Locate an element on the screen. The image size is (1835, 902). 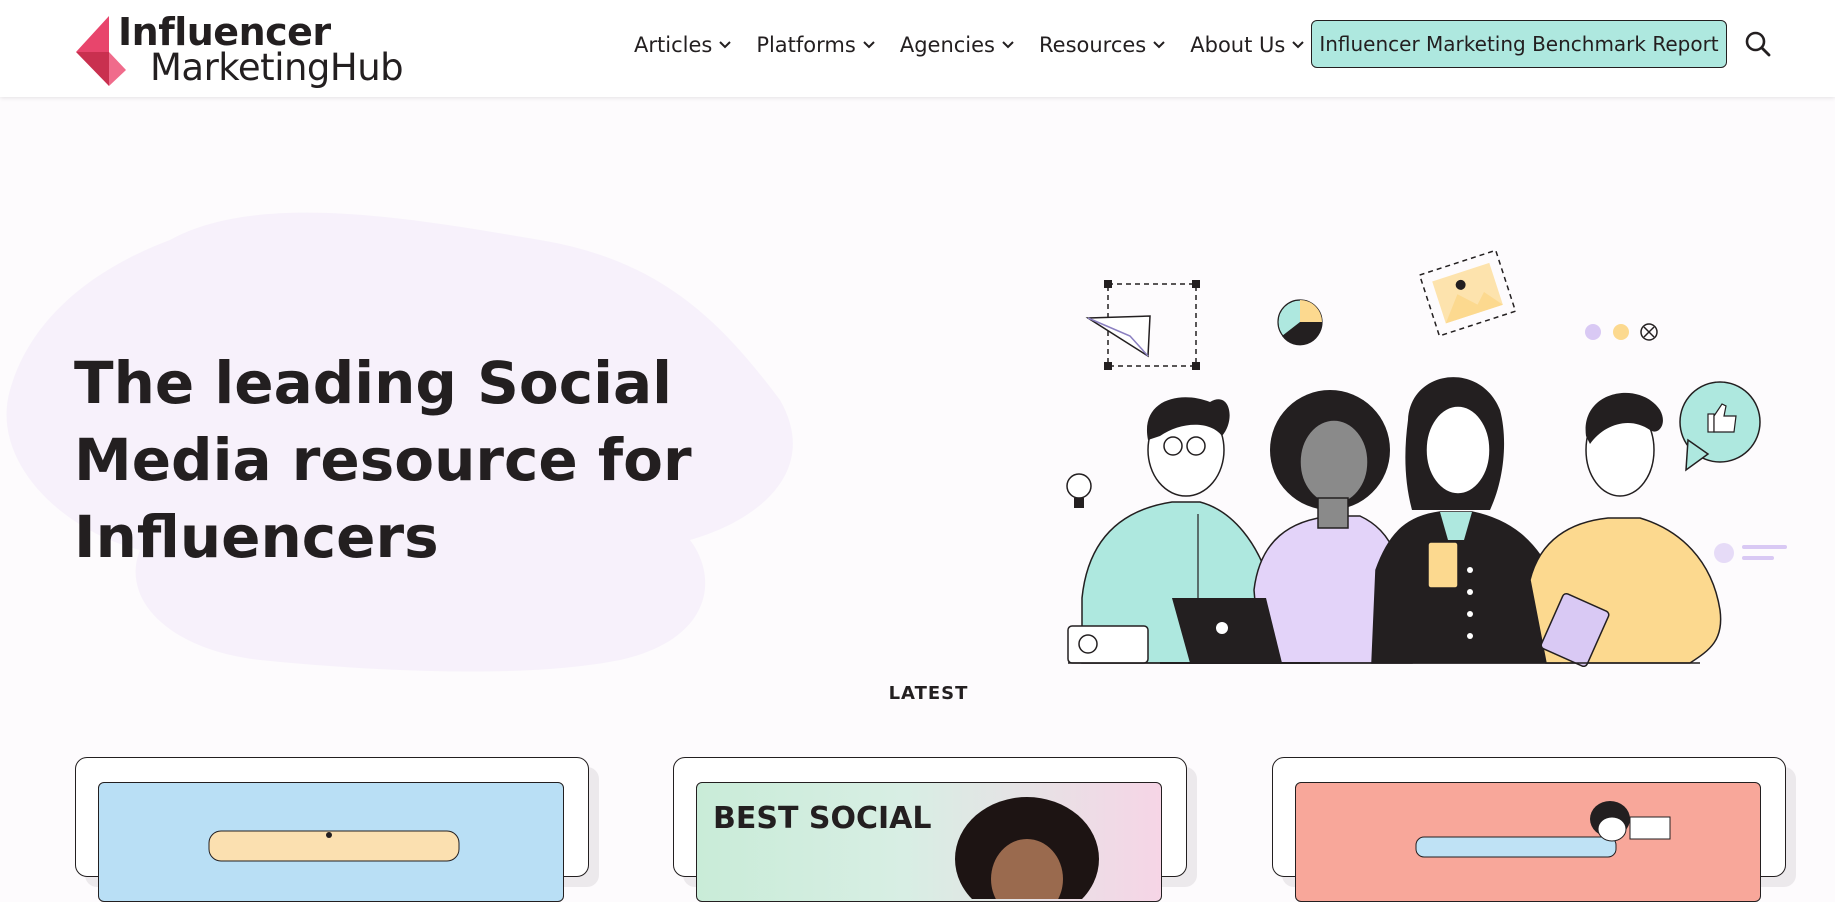
nav-item-articles: Articles is located at coordinates (683, 45).